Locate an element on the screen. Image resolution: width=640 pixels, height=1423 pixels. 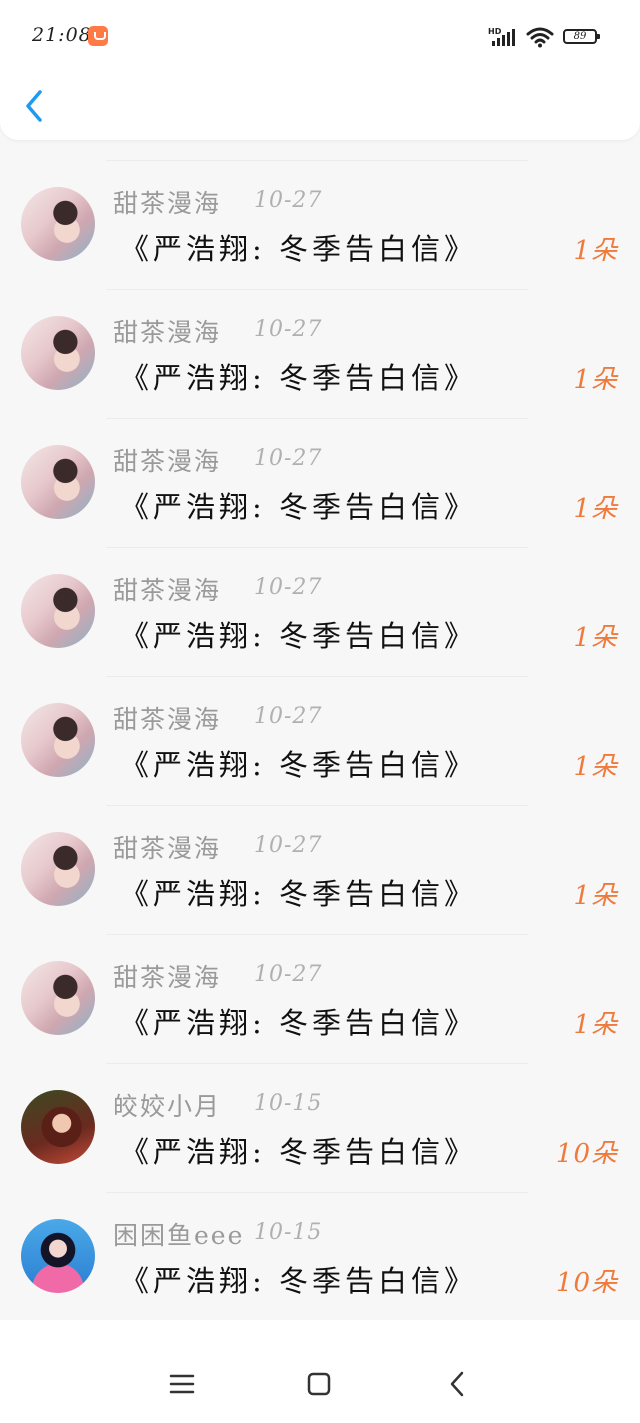
back-button is located at coordinates (35, 106).